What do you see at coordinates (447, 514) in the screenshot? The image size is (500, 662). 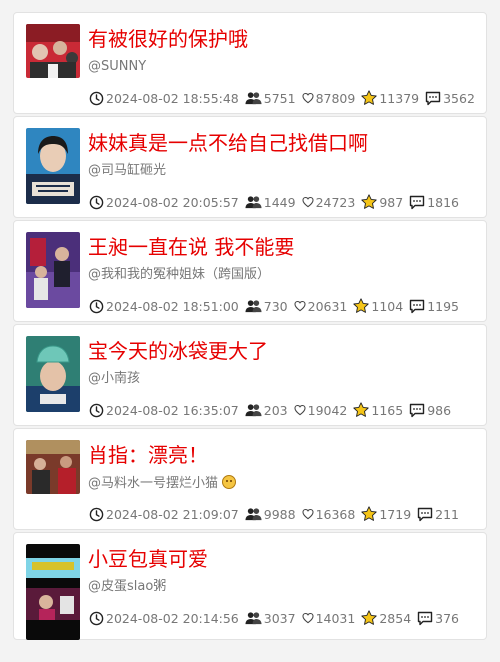 I see `comment-count: 211` at bounding box center [447, 514].